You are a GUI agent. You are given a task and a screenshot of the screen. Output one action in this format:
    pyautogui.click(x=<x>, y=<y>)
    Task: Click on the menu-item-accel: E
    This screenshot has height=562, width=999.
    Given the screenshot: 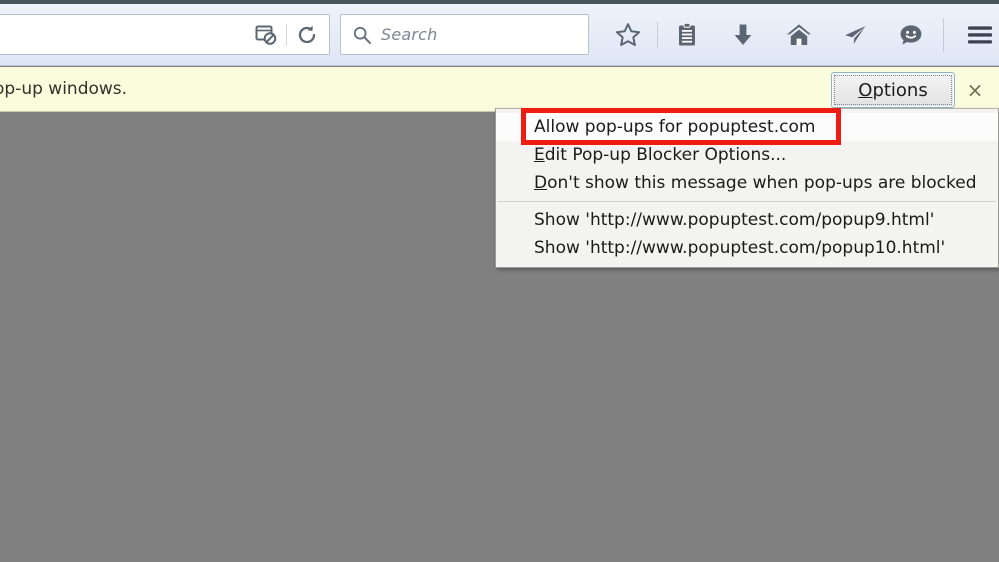 What is the action you would take?
    pyautogui.click(x=539, y=155)
    